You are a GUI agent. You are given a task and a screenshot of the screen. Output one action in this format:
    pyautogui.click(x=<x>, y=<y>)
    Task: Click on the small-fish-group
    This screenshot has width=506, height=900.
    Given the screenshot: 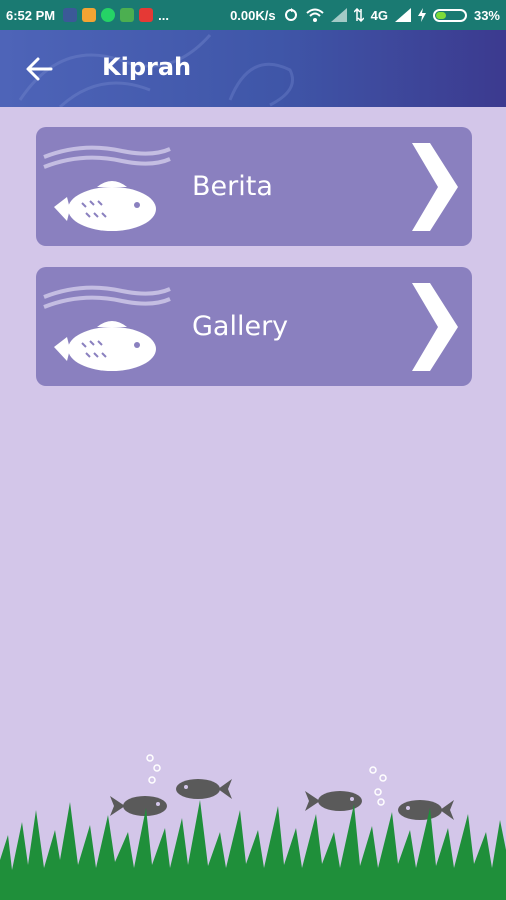 What is the action you would take?
    pyautogui.click(x=282, y=799)
    